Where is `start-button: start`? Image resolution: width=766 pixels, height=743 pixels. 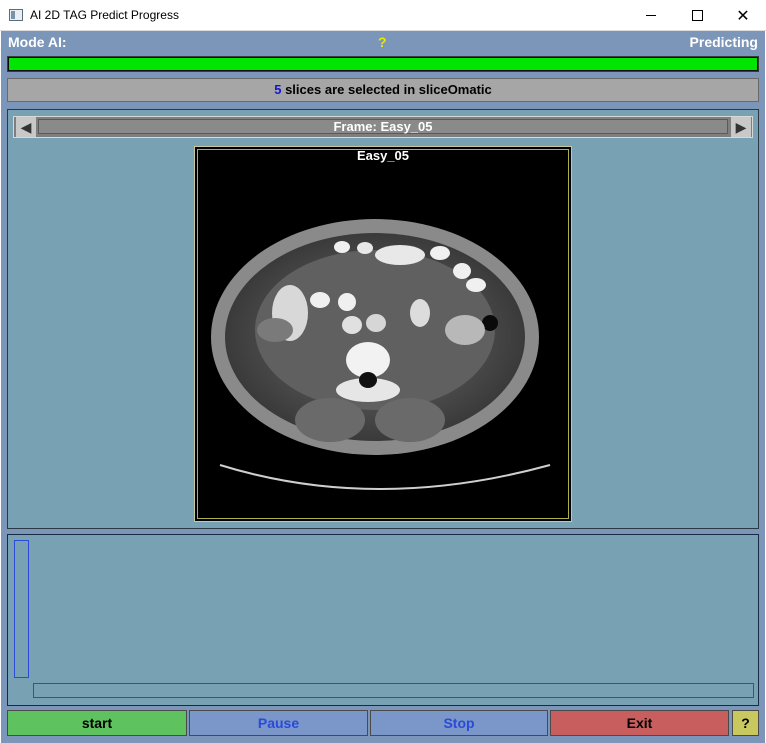 start-button: start is located at coordinates (97, 723).